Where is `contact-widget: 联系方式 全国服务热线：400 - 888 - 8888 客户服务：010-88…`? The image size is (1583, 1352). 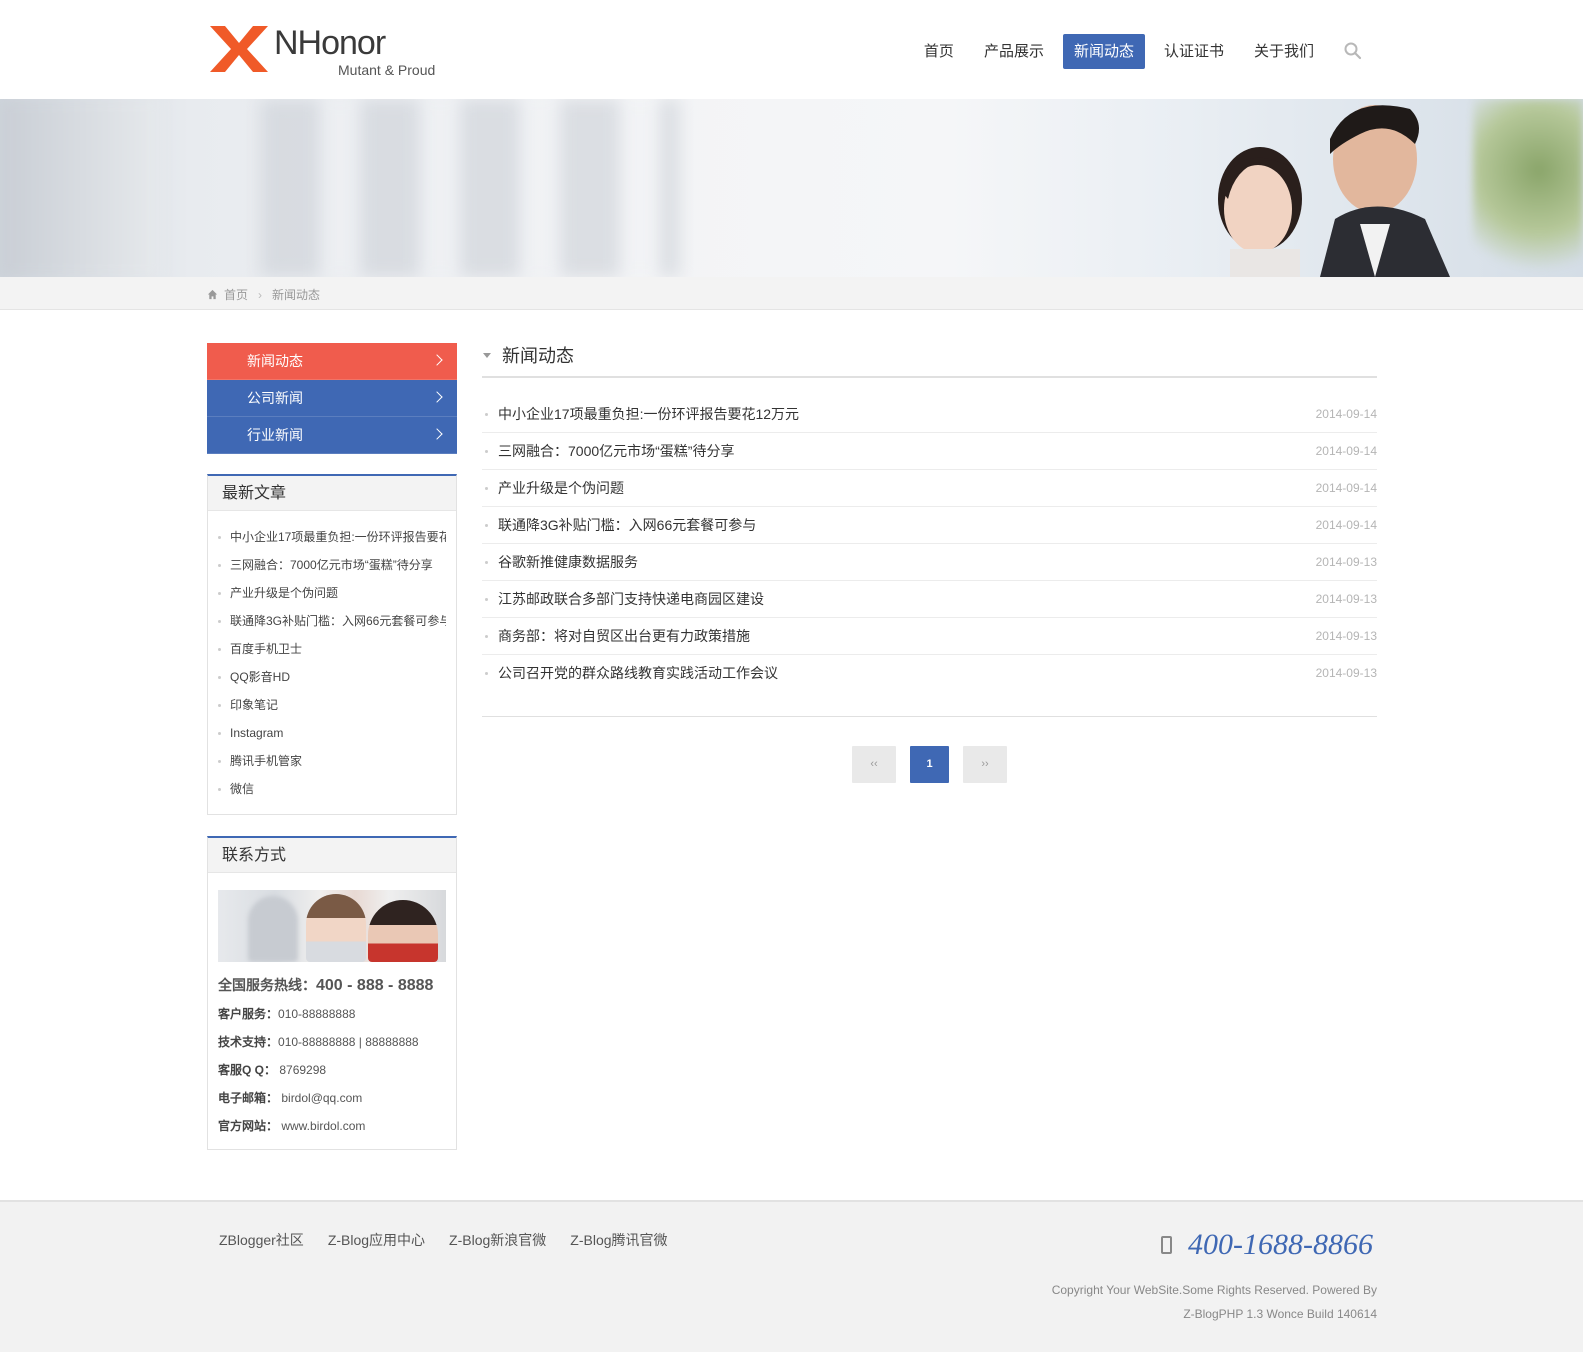 contact-widget: 联系方式 全国服务热线：400 - 888 - 8888 客户服务：010-88… is located at coordinates (332, 993).